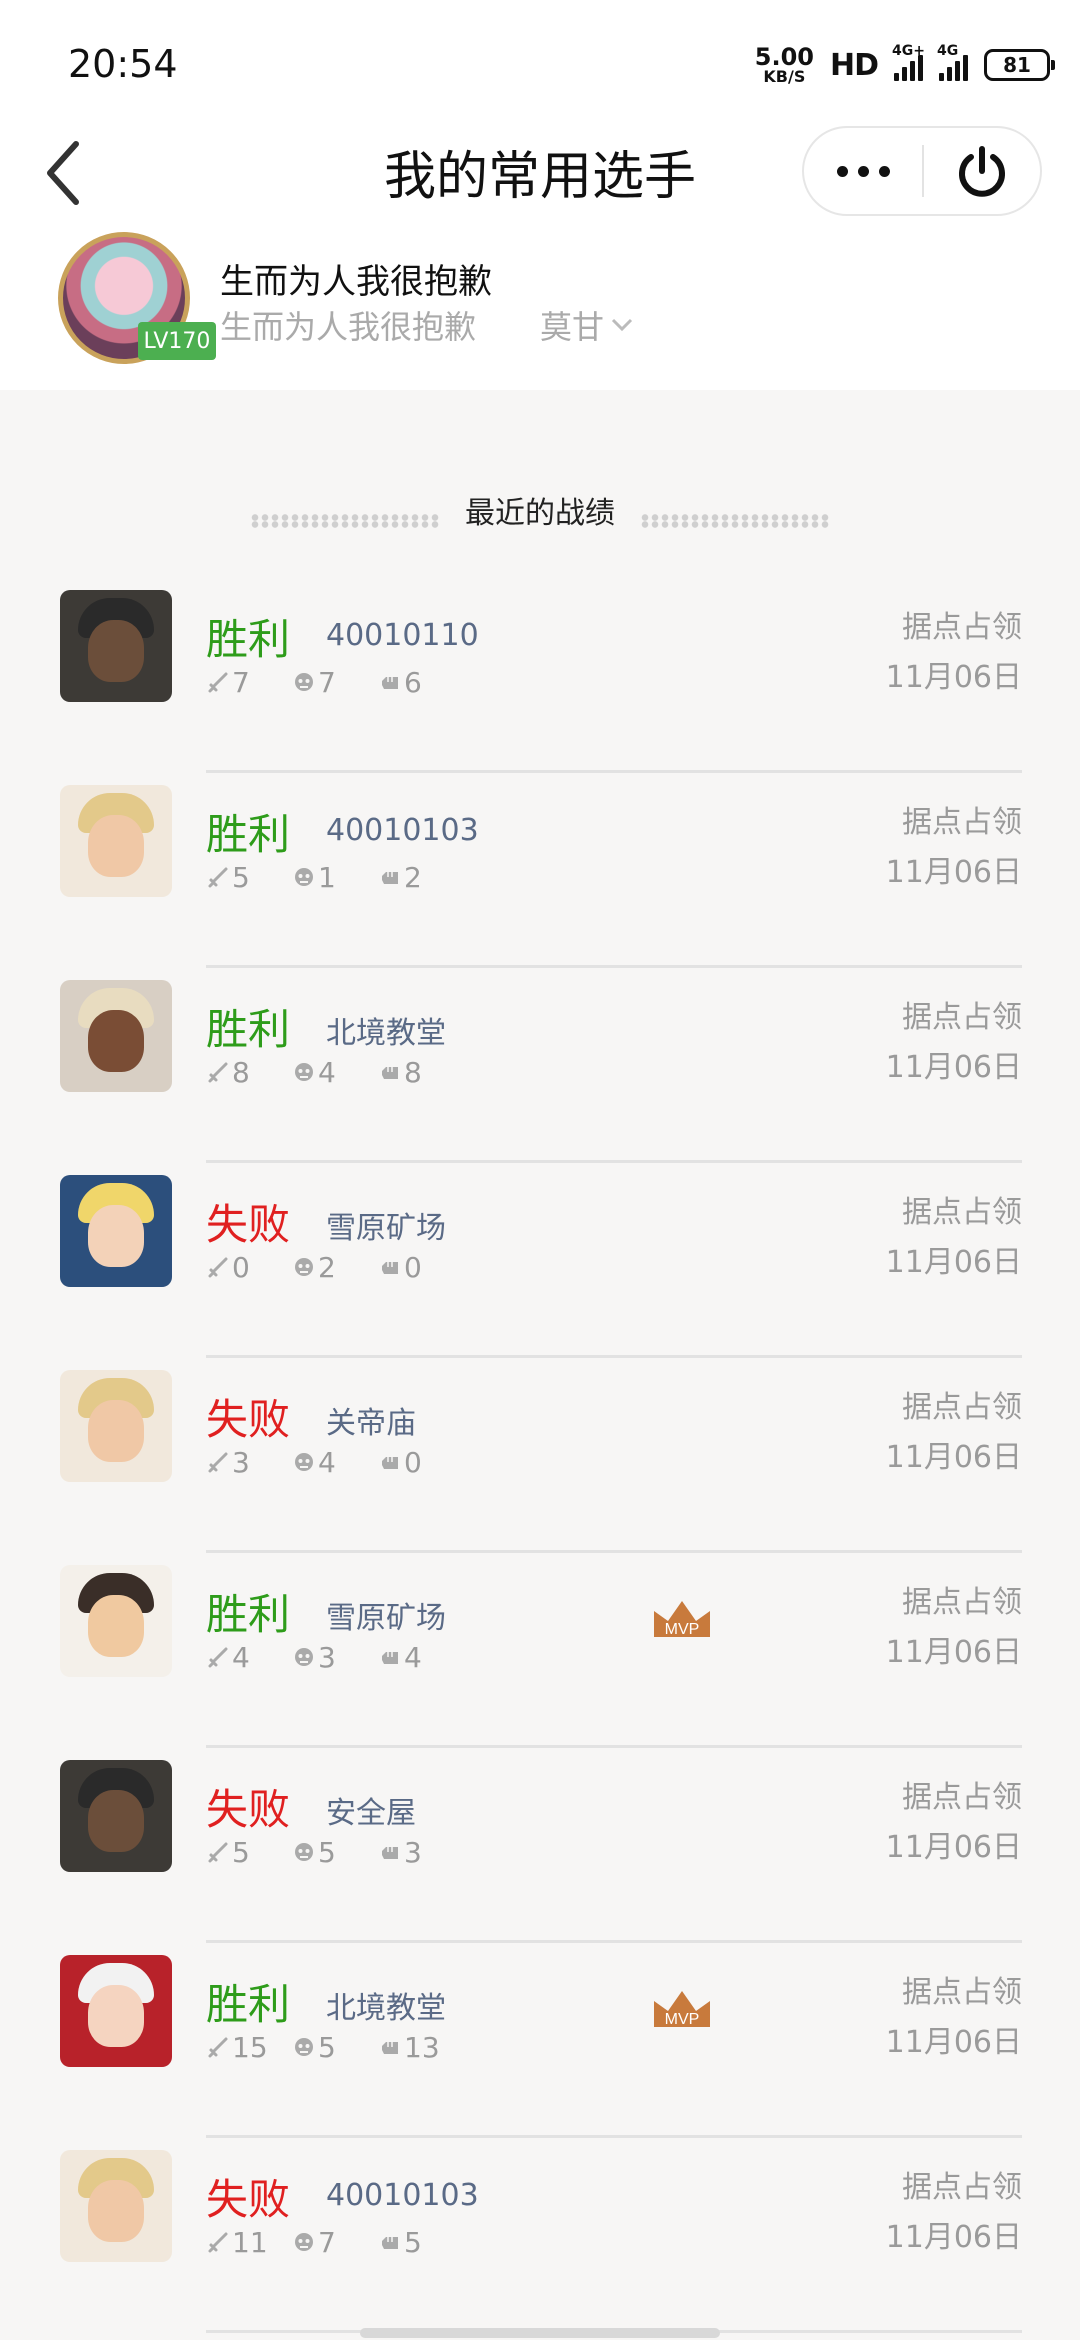  What do you see at coordinates (335, 1462) in the screenshot?
I see `deaths-stat: 4` at bounding box center [335, 1462].